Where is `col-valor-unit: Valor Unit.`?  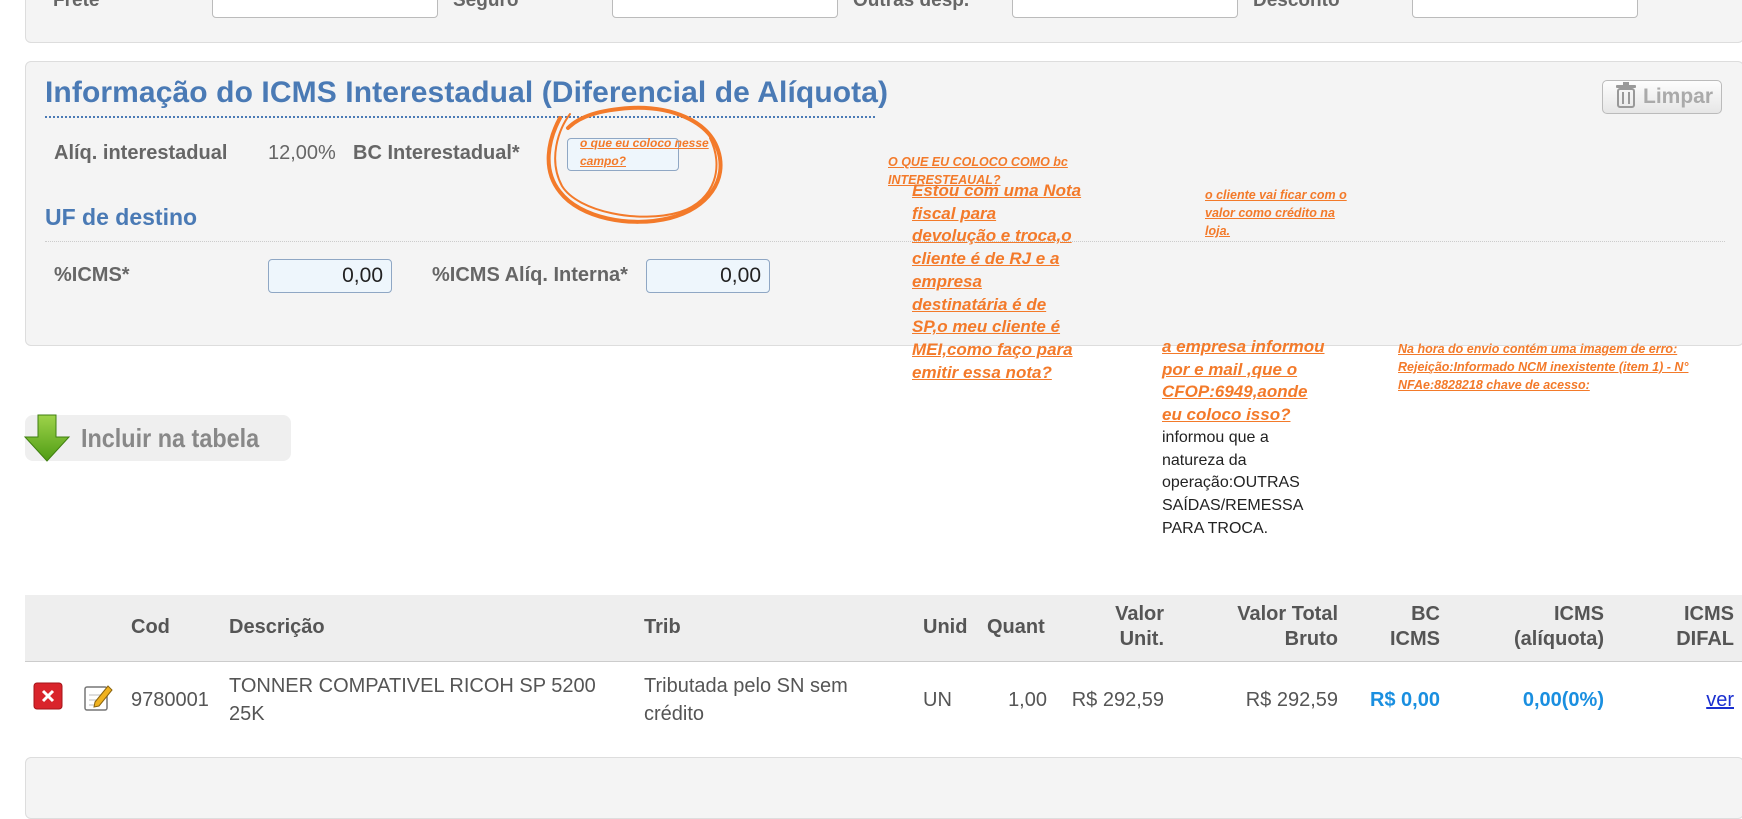 col-valor-unit: Valor Unit. is located at coordinates (1139, 626).